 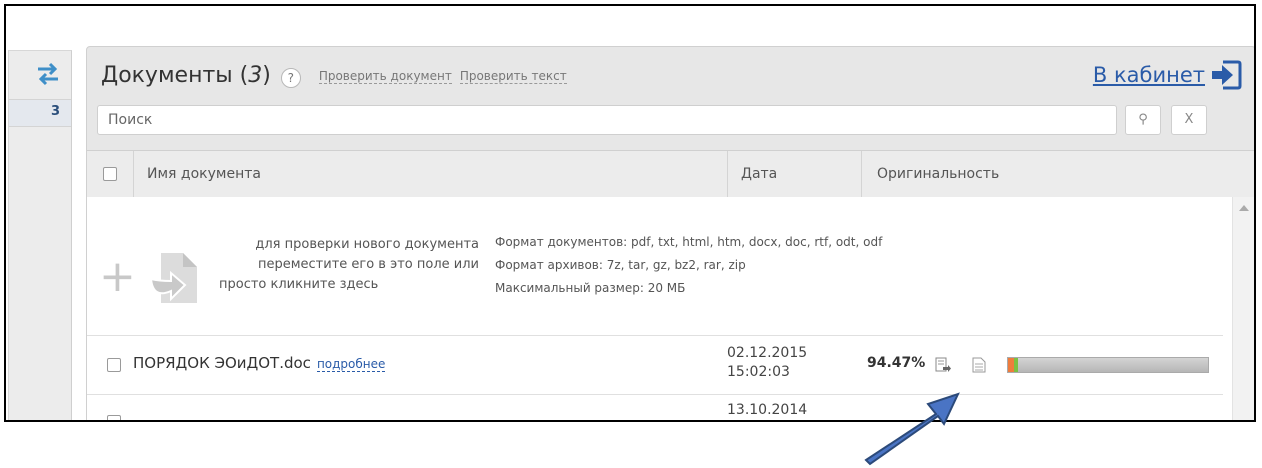 What do you see at coordinates (1108, 365) in the screenshot?
I see `originality-bar` at bounding box center [1108, 365].